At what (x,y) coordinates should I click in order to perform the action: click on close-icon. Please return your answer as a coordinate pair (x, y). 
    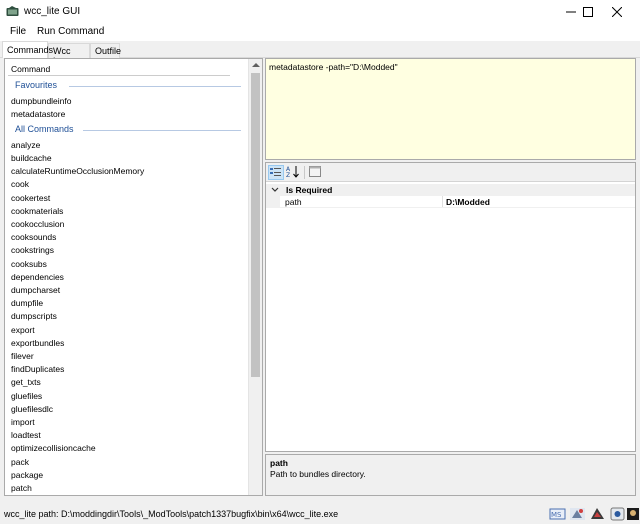
    Looking at the image, I should click on (617, 12).